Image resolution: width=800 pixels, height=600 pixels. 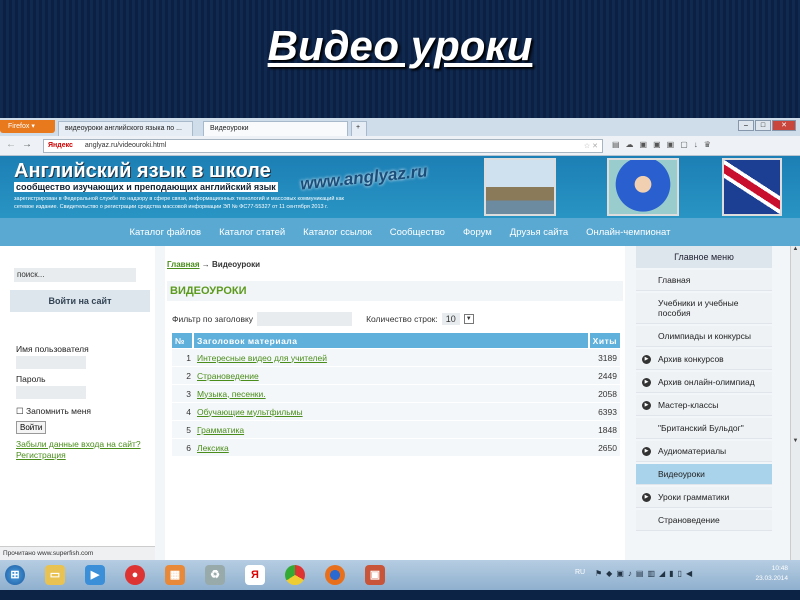 What do you see at coordinates (704, 308) in the screenshot?
I see `main-menu-item: Учебники и учебные пособия` at bounding box center [704, 308].